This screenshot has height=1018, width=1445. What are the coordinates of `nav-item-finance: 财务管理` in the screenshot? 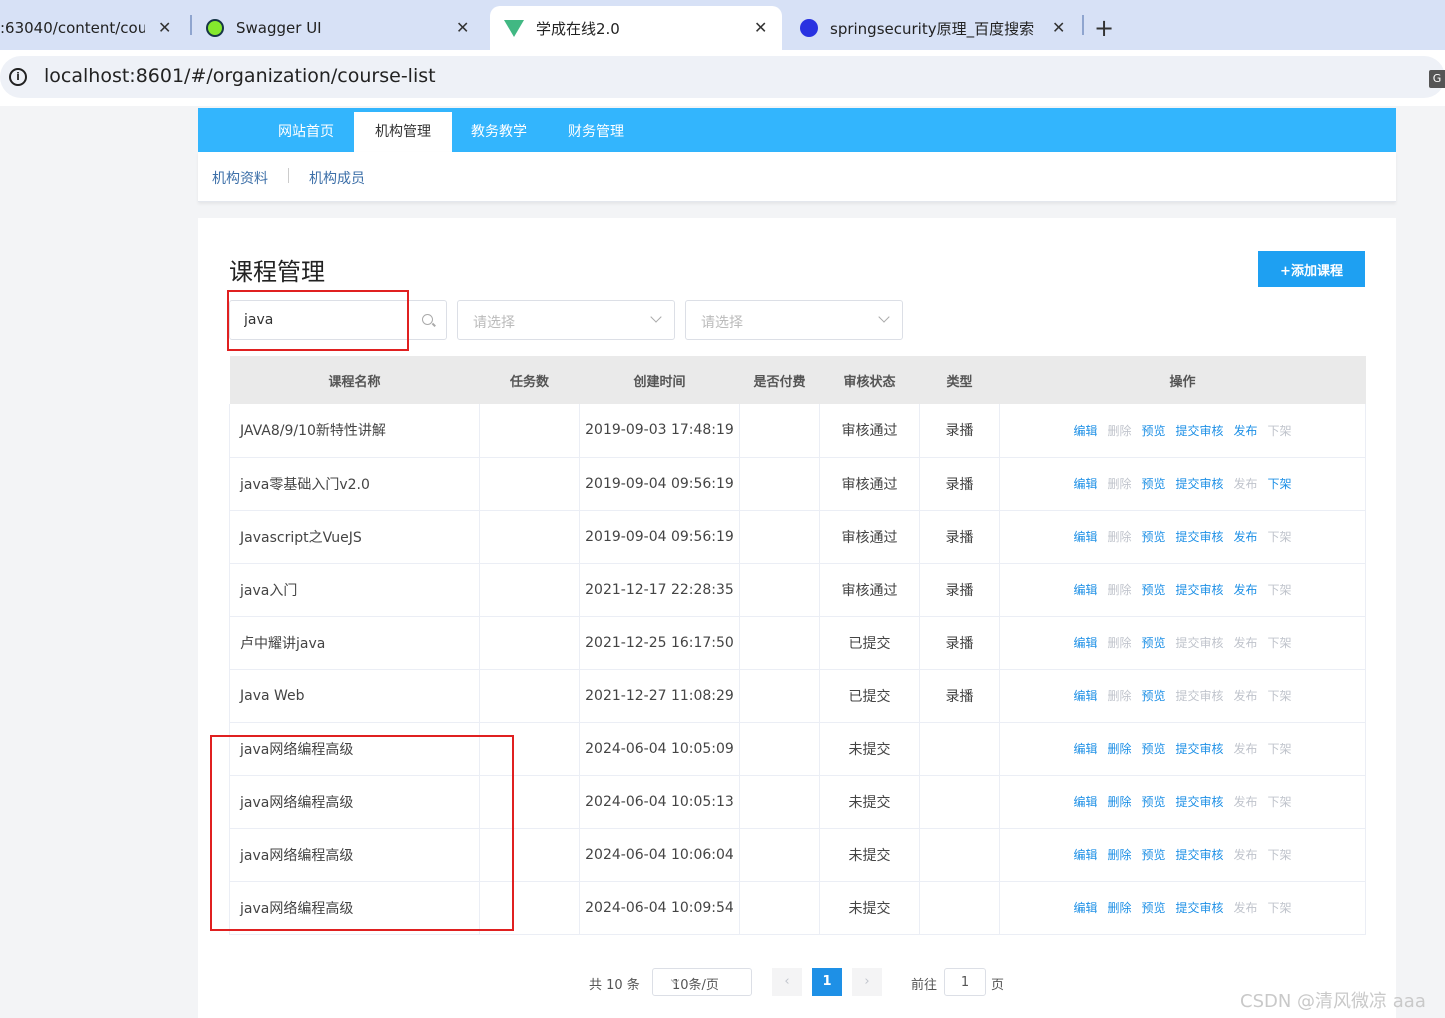 It's located at (596, 132).